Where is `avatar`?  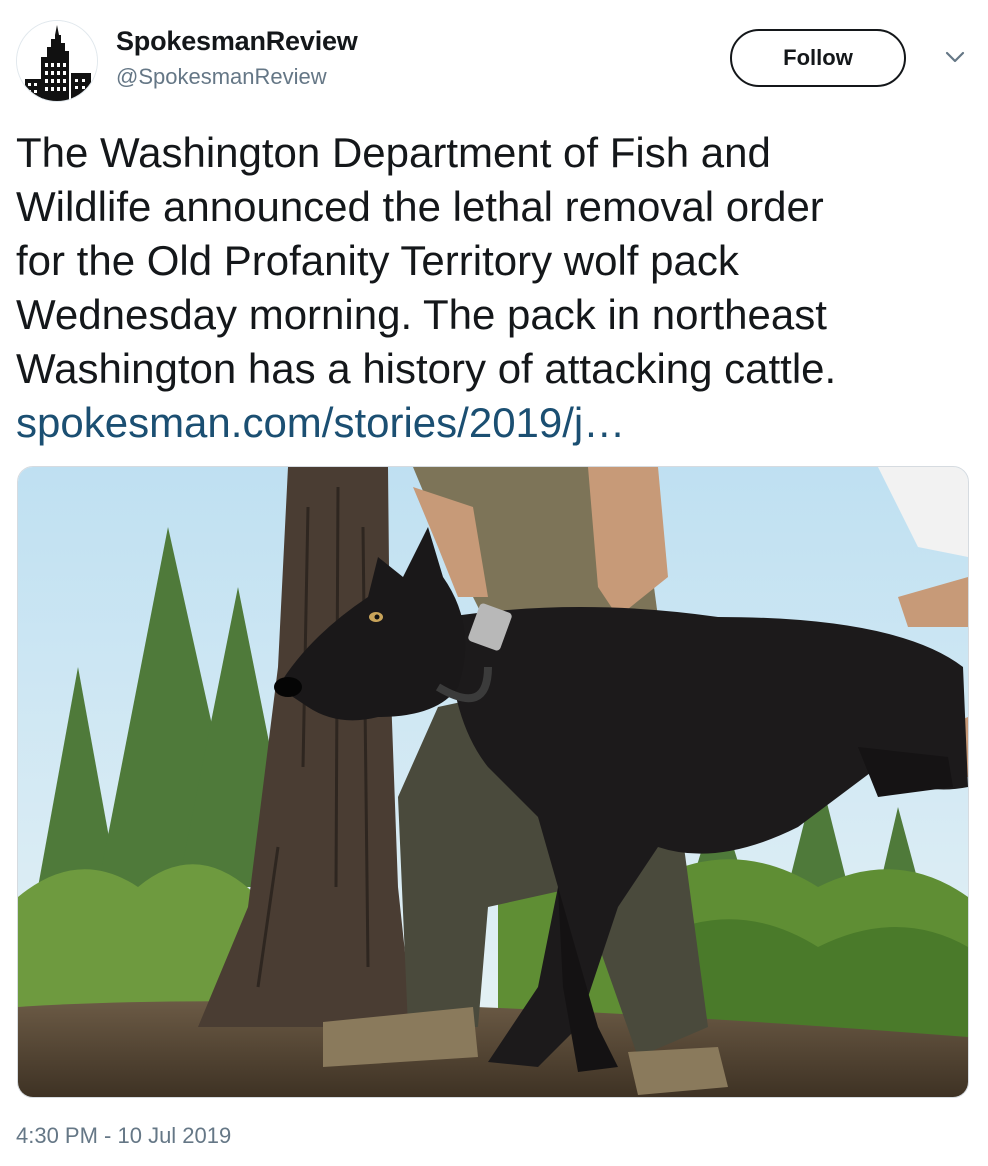
avatar is located at coordinates (57, 61).